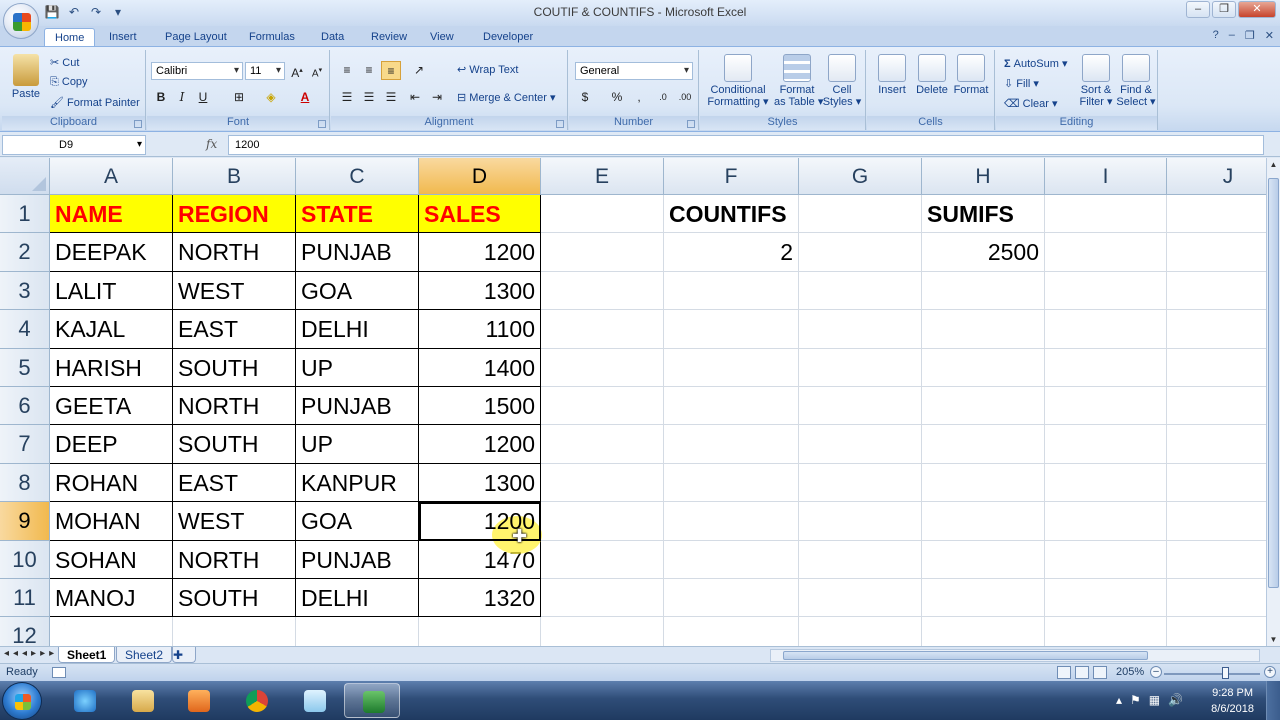  I want to click on cell-styles-button: Cell Styles ▾, so click(842, 81).